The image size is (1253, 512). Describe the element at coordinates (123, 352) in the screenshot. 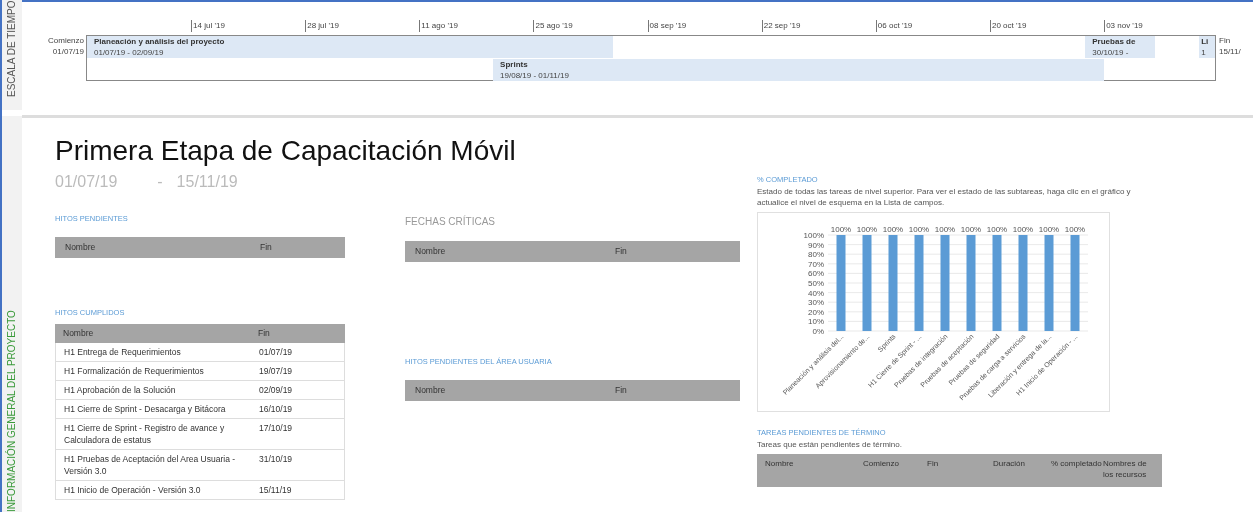

I see `table-cell-text: H1 Entrega de Requerimientos` at that location.